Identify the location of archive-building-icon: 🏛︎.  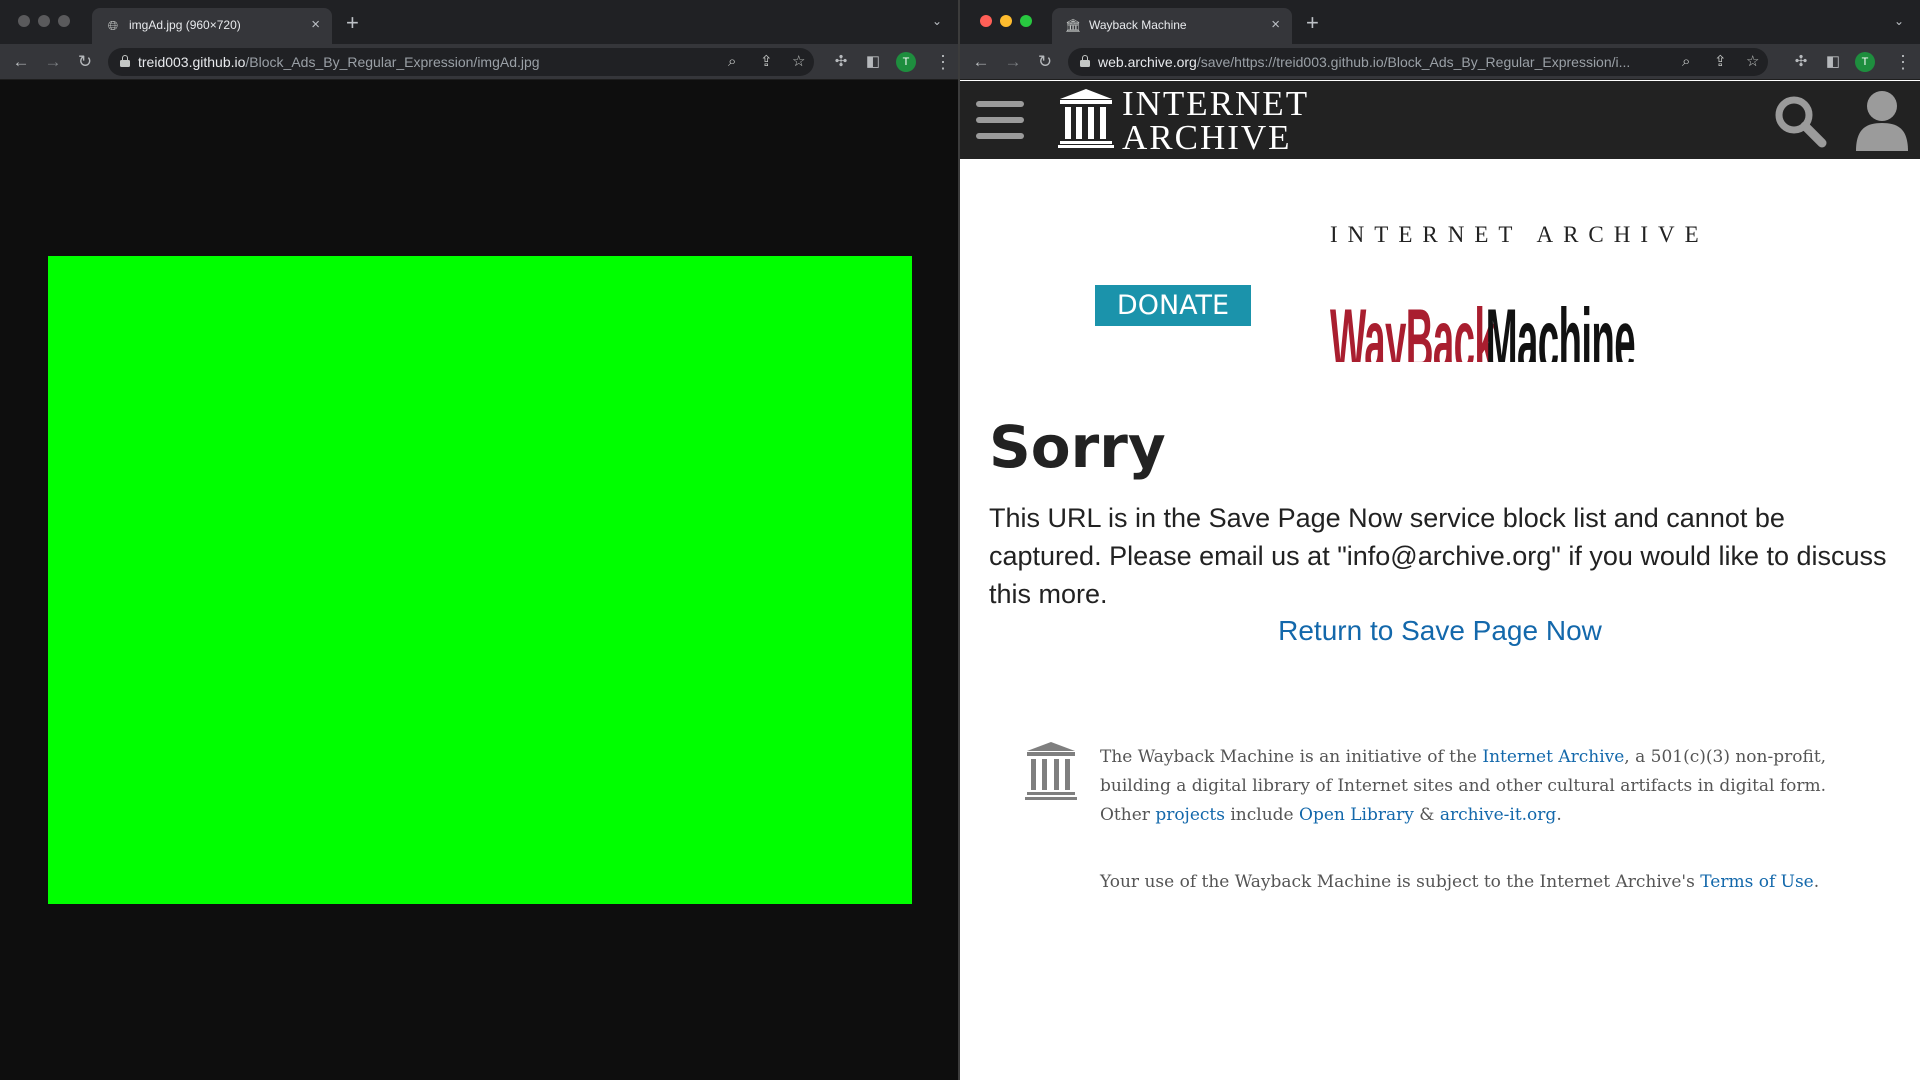
(1073, 25).